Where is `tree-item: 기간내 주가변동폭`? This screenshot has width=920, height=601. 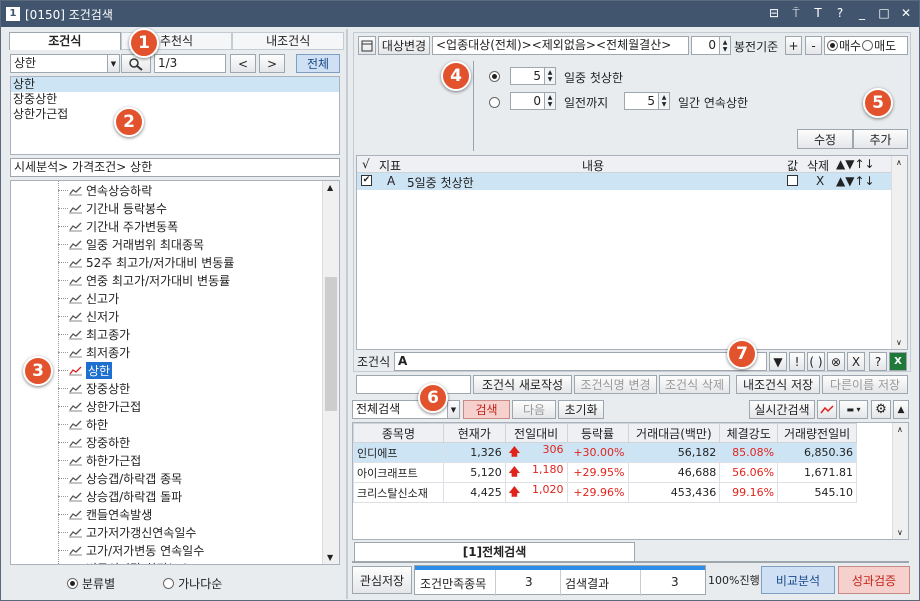
tree-item: 기간내 주가변동폭 is located at coordinates (118, 226).